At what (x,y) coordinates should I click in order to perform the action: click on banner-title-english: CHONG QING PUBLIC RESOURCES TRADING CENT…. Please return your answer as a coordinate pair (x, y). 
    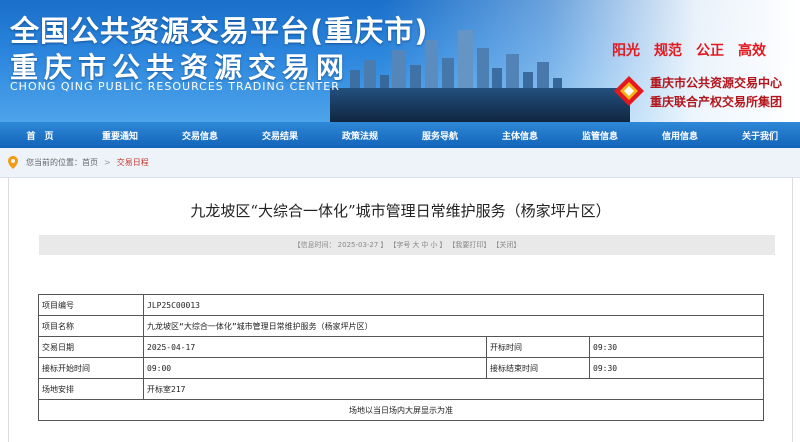
    Looking at the image, I should click on (175, 86).